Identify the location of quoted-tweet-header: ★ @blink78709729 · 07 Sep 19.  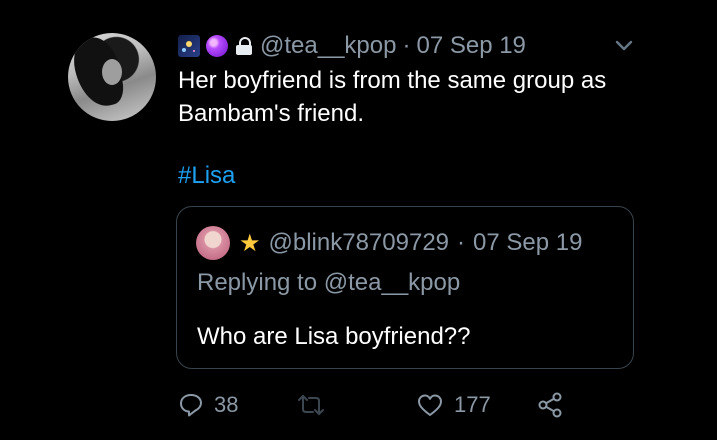
(410, 243).